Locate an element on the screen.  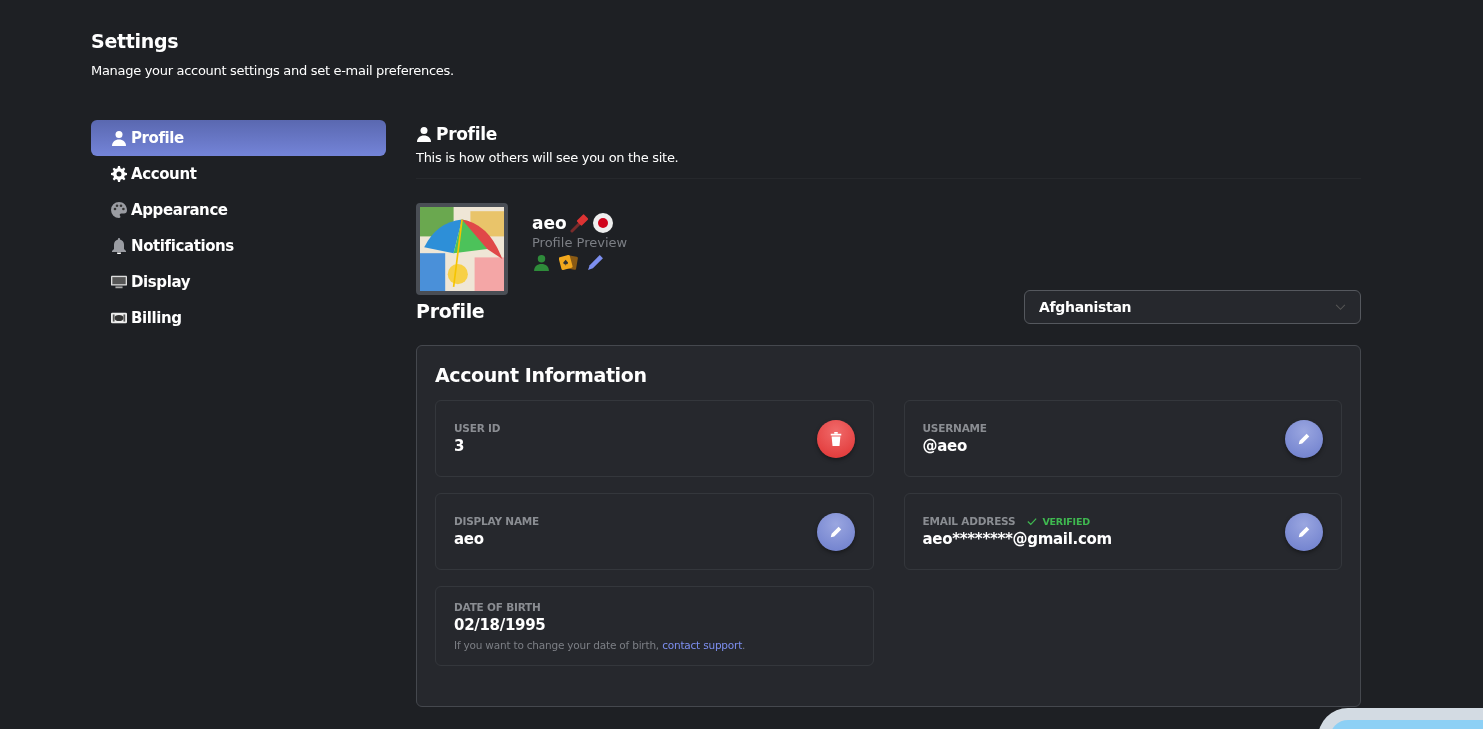
field-value: @aeo is located at coordinates (945, 446).